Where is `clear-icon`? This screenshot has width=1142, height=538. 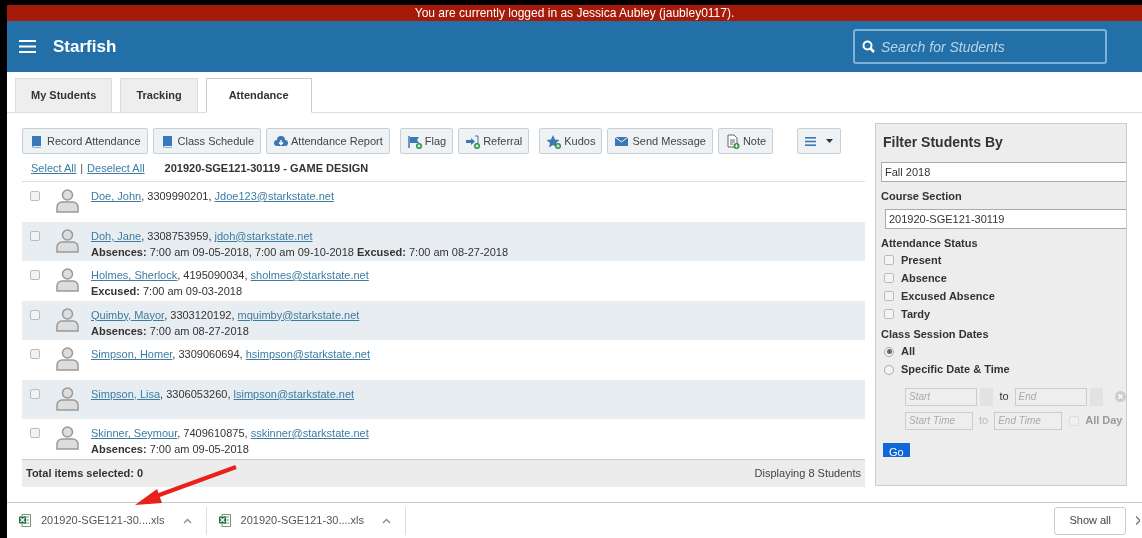
clear-icon is located at coordinates (1120, 396).